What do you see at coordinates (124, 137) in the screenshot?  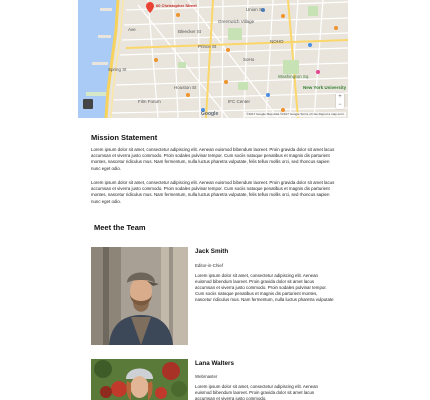 I see `mission-title: Mission Statement` at bounding box center [124, 137].